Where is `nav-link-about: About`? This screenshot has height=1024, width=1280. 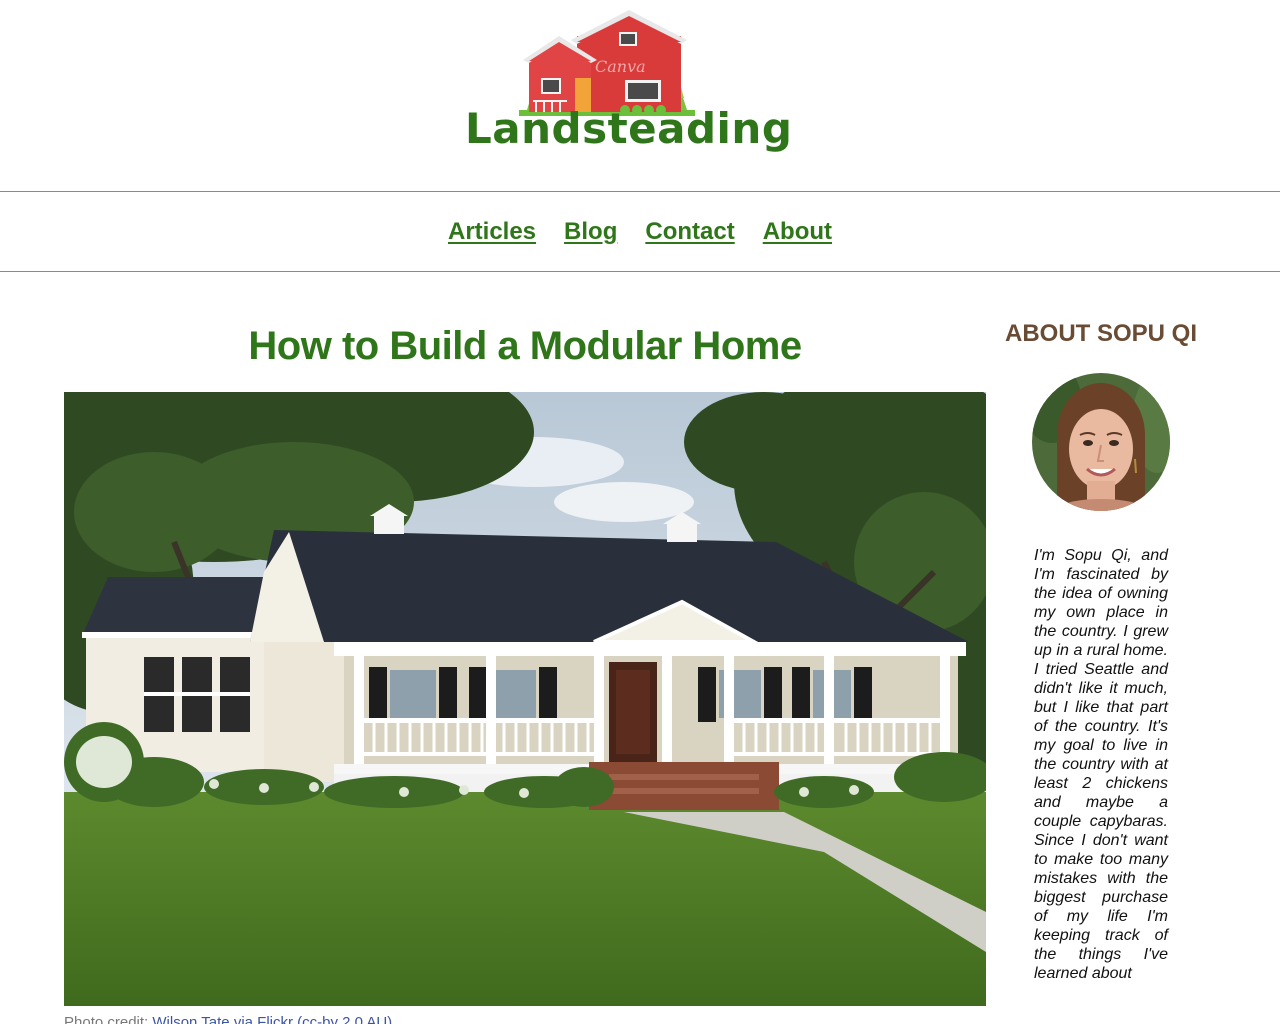 nav-link-about: About is located at coordinates (797, 232).